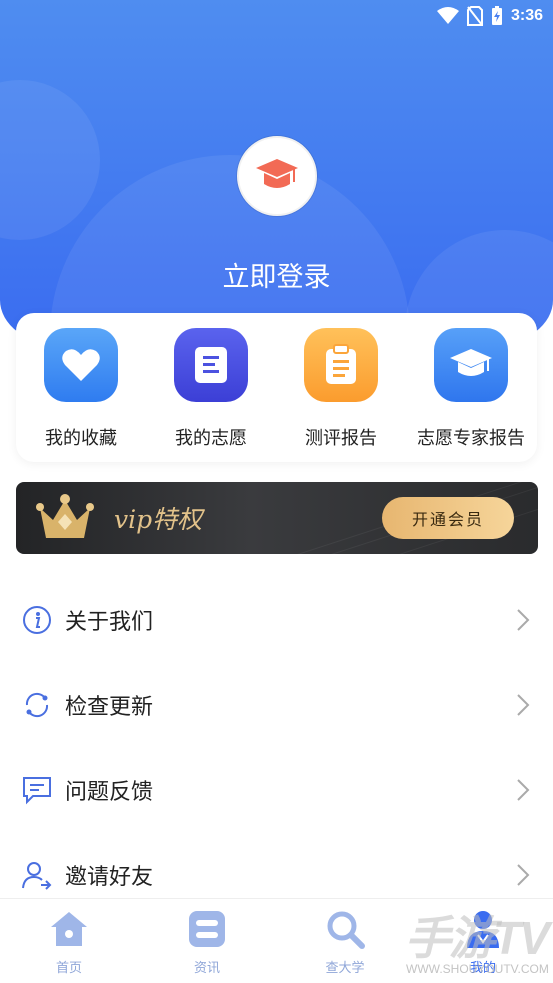 This screenshot has width=553, height=983. What do you see at coordinates (276, 274) in the screenshot?
I see `login-link: 立即登录` at bounding box center [276, 274].